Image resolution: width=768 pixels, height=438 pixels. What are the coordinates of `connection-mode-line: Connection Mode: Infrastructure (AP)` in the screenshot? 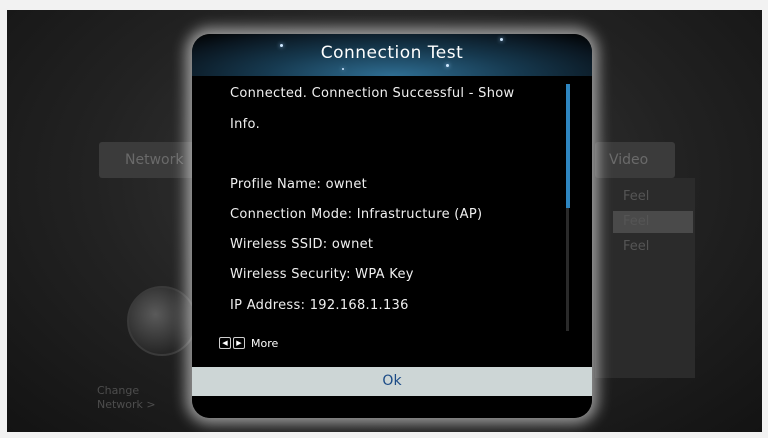 It's located at (356, 214).